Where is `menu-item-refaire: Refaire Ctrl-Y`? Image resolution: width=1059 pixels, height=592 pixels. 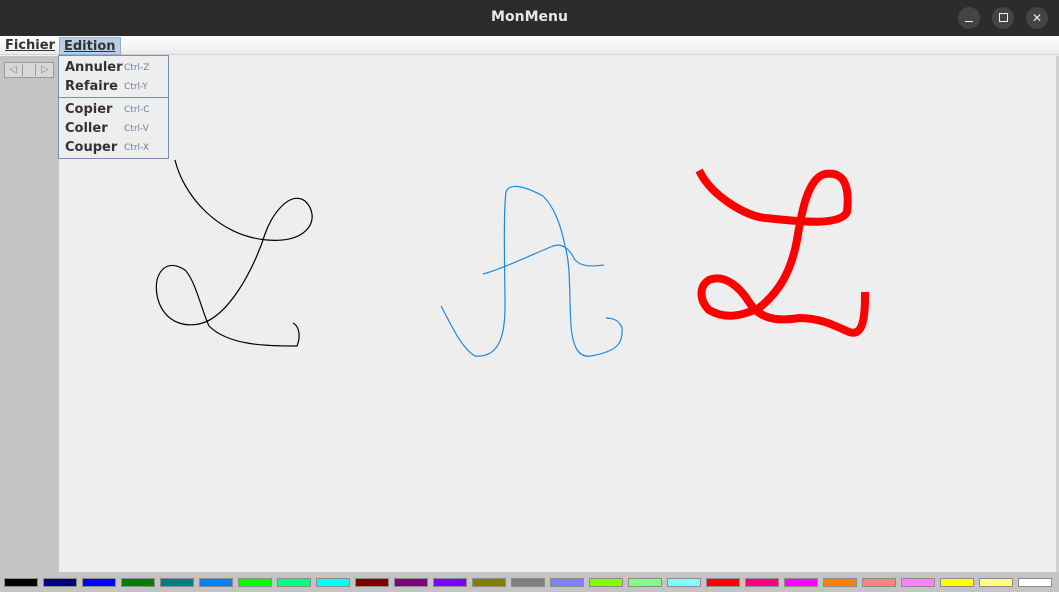
menu-item-refaire: Refaire Ctrl-Y is located at coordinates (115, 86).